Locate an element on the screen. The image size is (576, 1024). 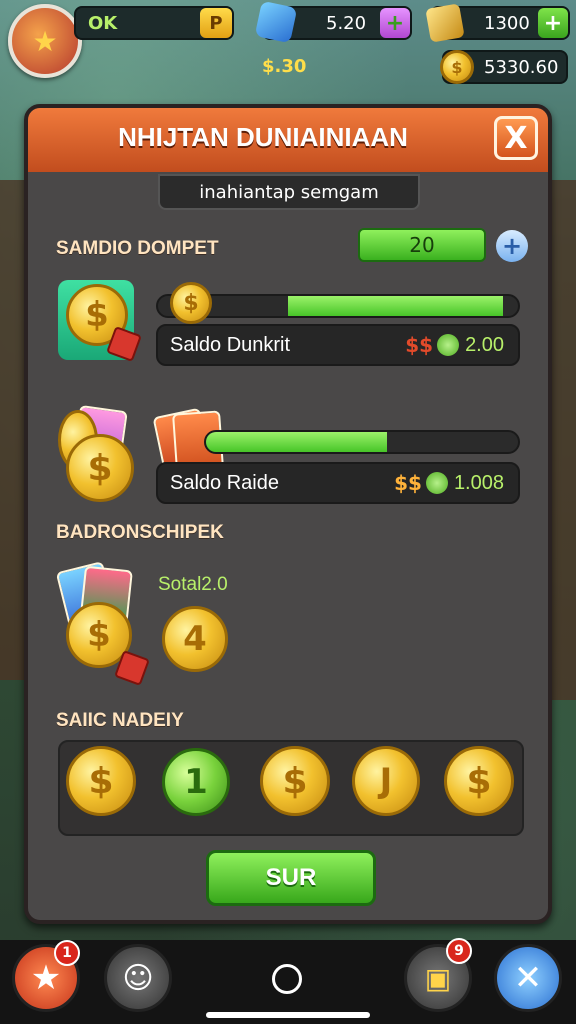
balance-row-1: Saldo Dunkrit $$ 2.00 is located at coordinates (338, 345).